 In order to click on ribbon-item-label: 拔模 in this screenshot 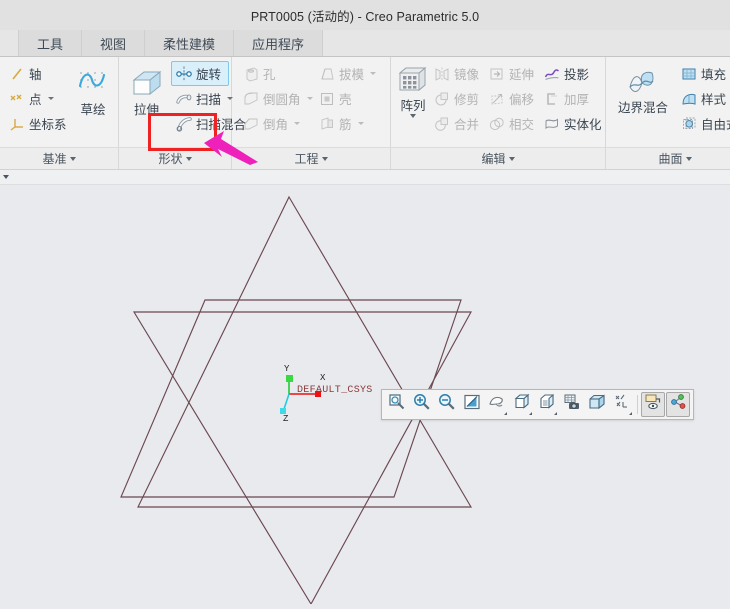, I will do `click(352, 75)`.